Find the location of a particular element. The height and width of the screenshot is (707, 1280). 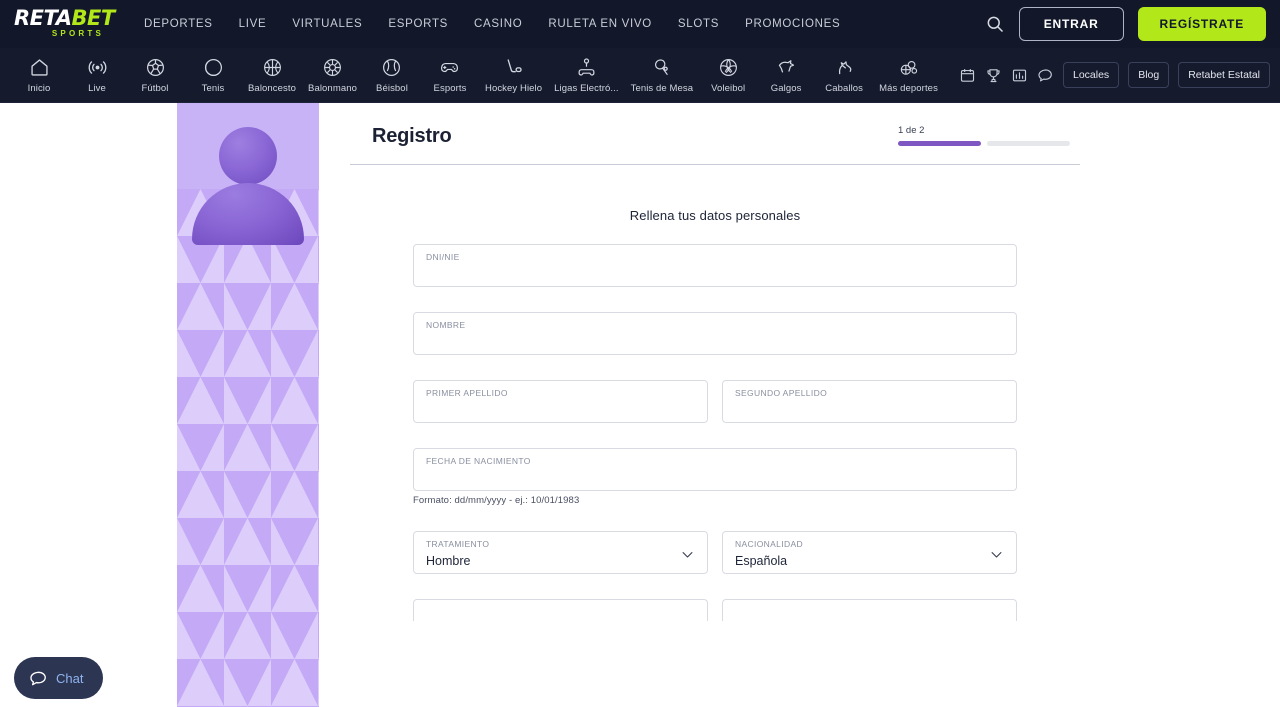

register-button: REGÍSTRATE is located at coordinates (1201, 24).